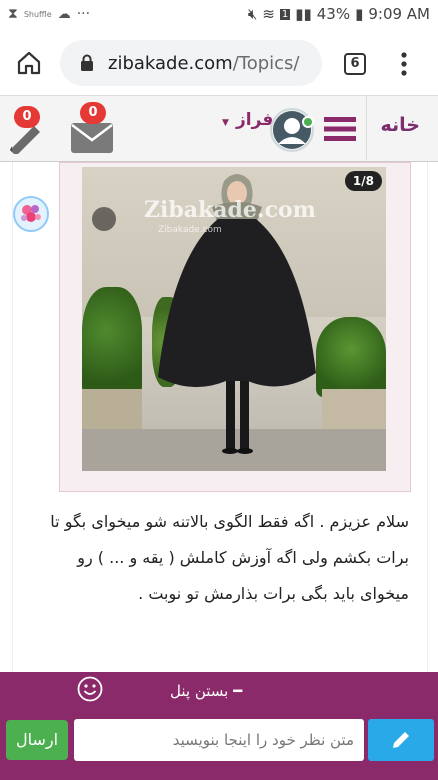 The height and width of the screenshot is (780, 438). What do you see at coordinates (359, 14) in the screenshot?
I see `battery-icon: ▮` at bounding box center [359, 14].